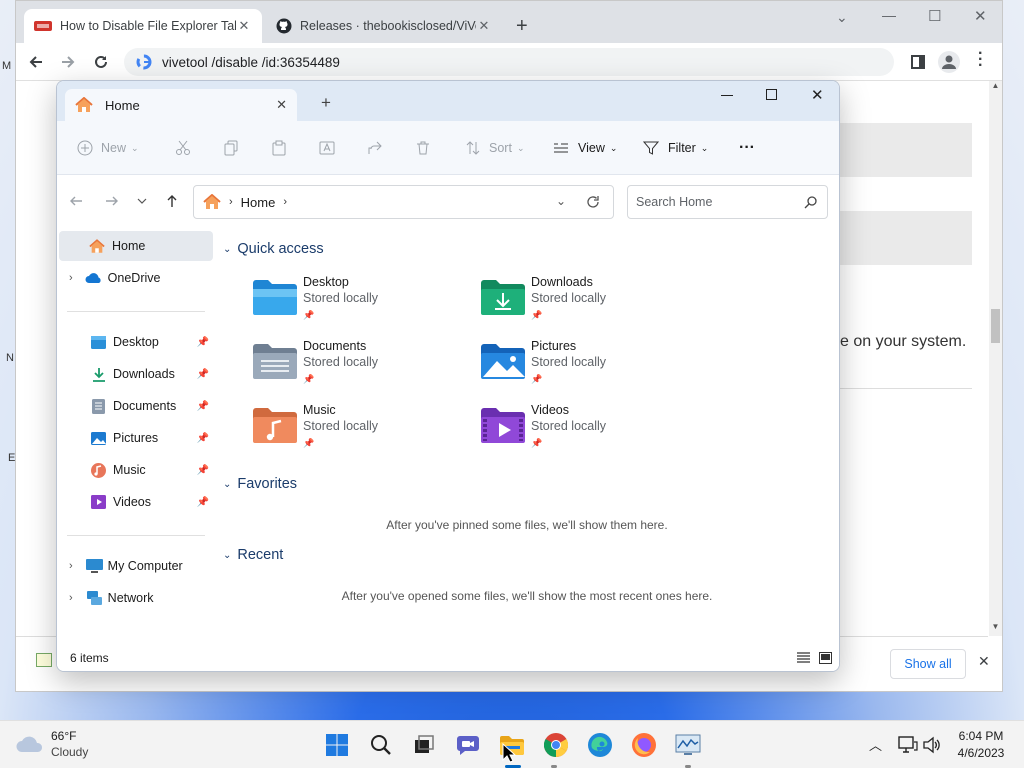  I want to click on reload-icon, so click(101, 62).